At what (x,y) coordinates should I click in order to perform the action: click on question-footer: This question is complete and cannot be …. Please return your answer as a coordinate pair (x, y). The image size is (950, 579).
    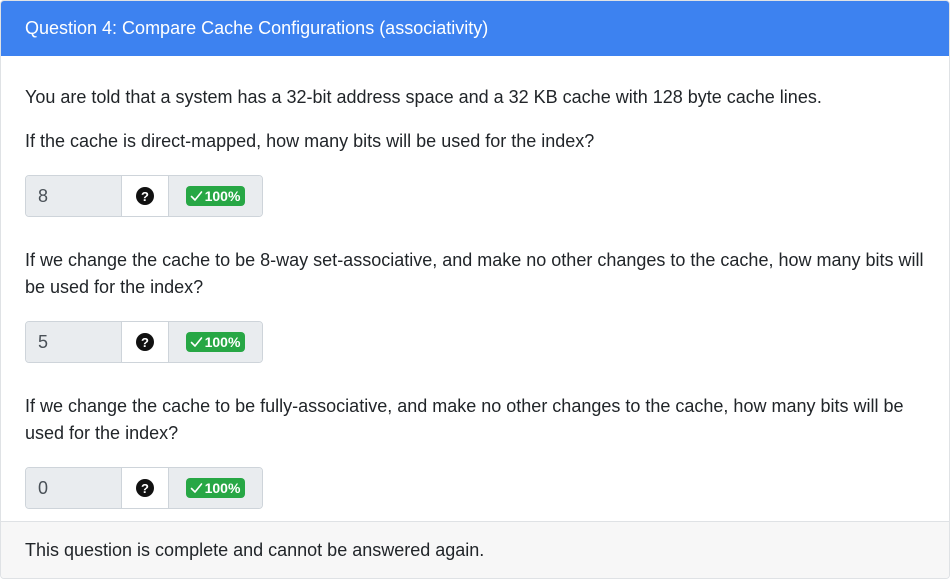
    Looking at the image, I should click on (475, 549).